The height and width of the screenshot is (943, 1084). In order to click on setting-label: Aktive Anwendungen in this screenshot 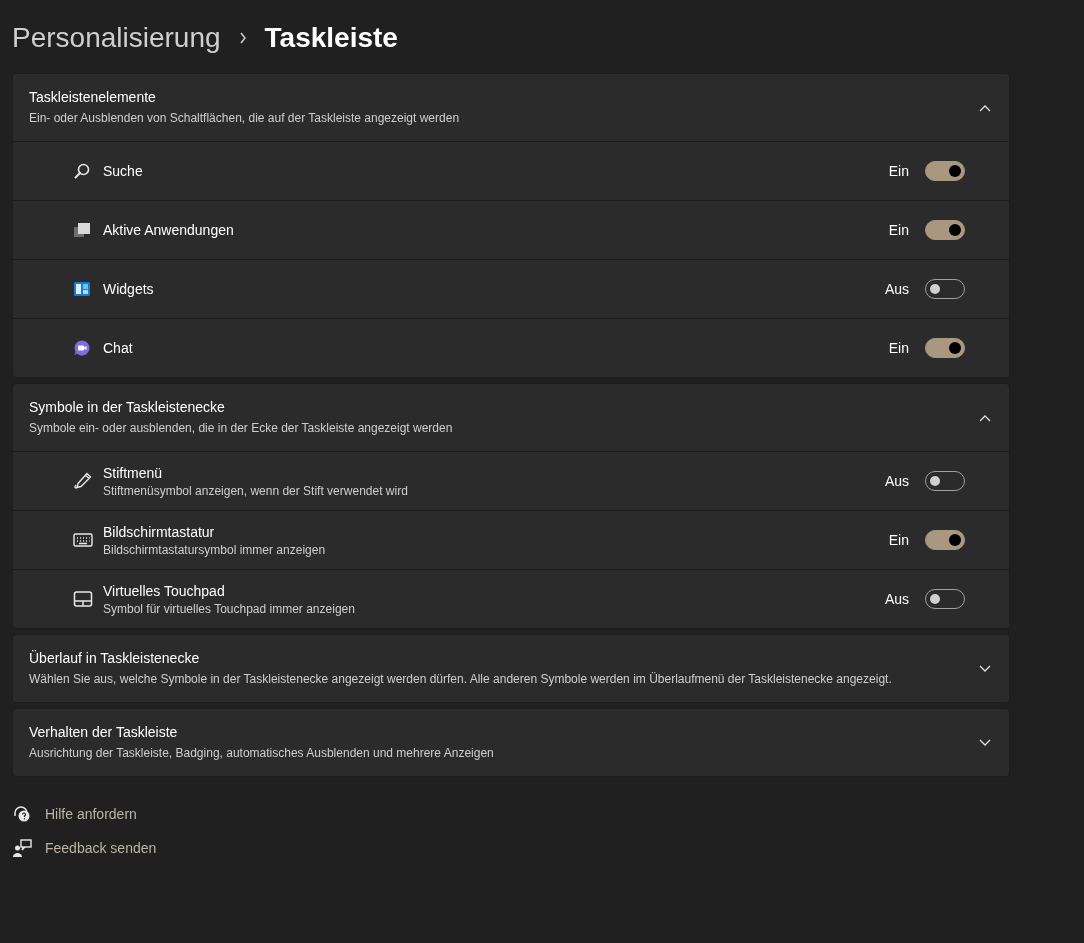, I will do `click(169, 230)`.